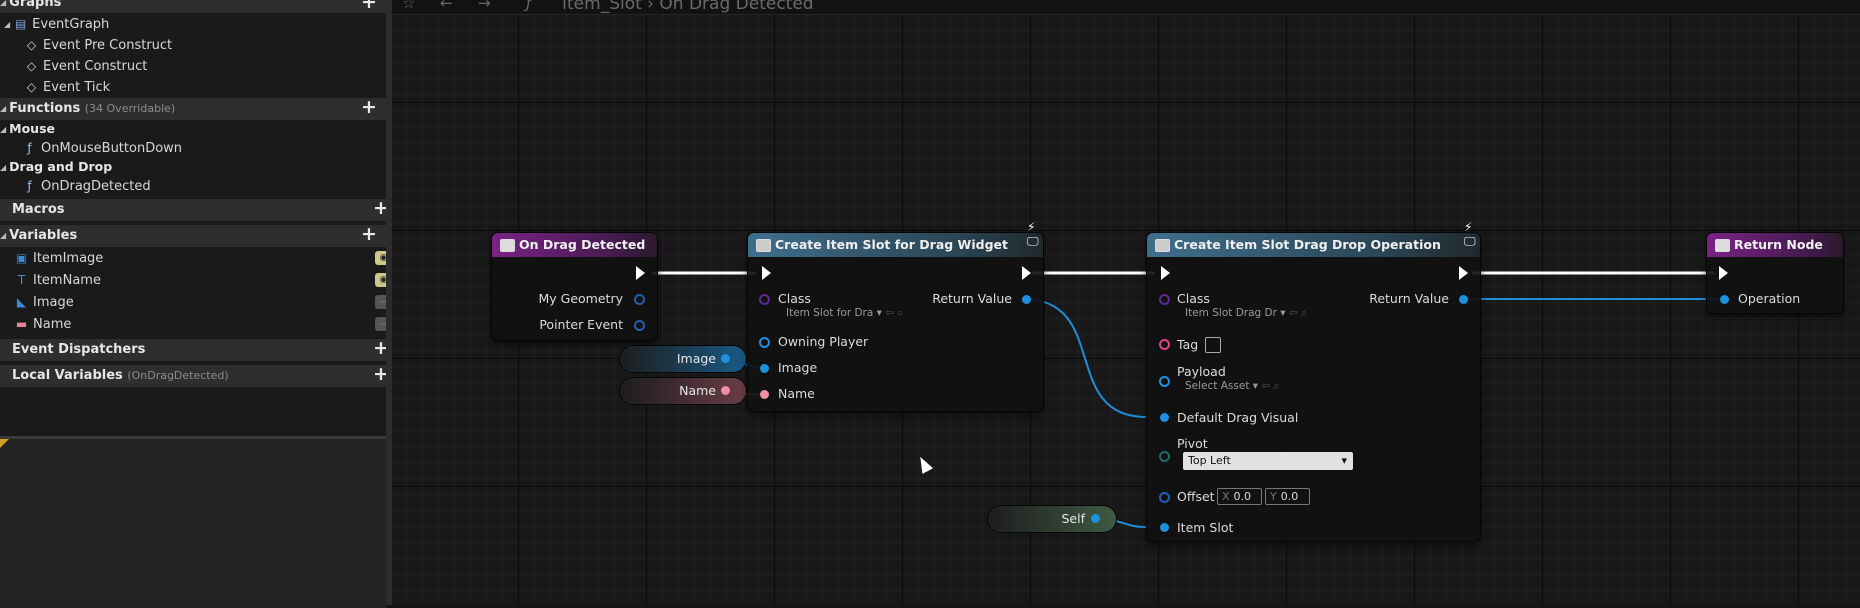 This screenshot has width=1860, height=608. I want to click on offset-y-input: Y 0.0, so click(1287, 496).